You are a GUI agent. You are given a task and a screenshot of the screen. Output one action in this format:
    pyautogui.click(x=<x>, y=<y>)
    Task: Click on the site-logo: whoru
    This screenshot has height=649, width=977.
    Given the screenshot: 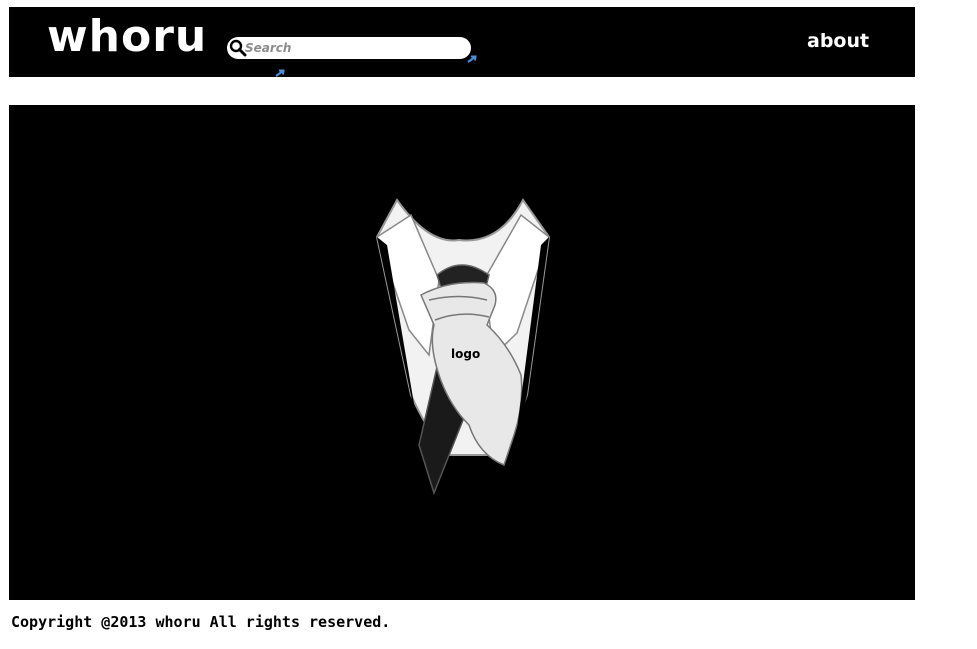 What is the action you would take?
    pyautogui.click(x=127, y=37)
    